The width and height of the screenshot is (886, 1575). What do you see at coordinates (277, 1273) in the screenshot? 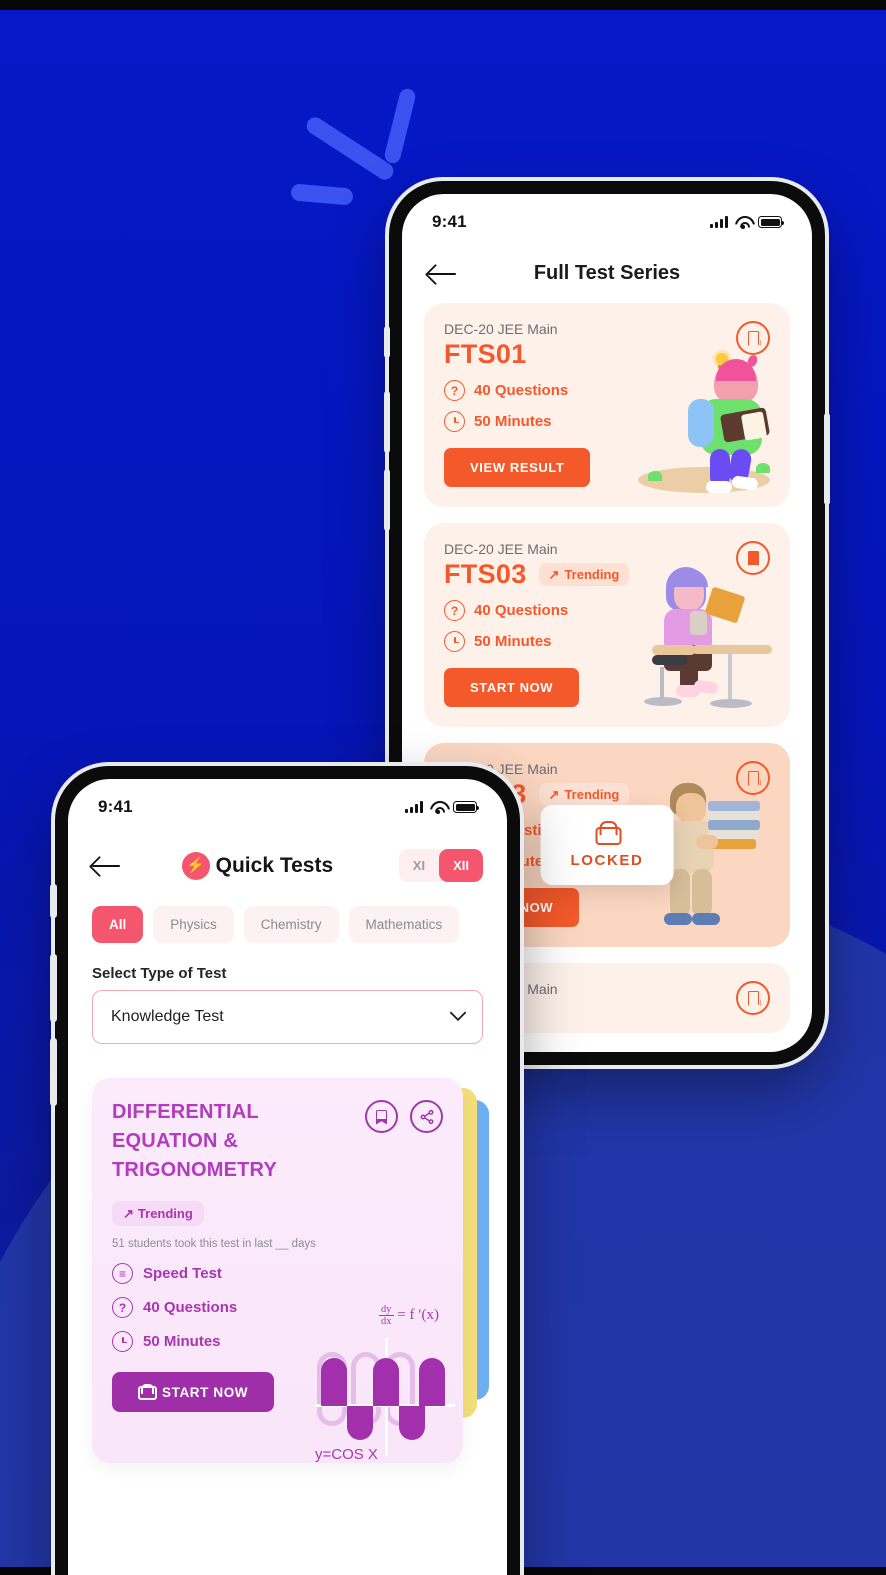
I see `speed-test-row: ≡ Speed Test` at bounding box center [277, 1273].